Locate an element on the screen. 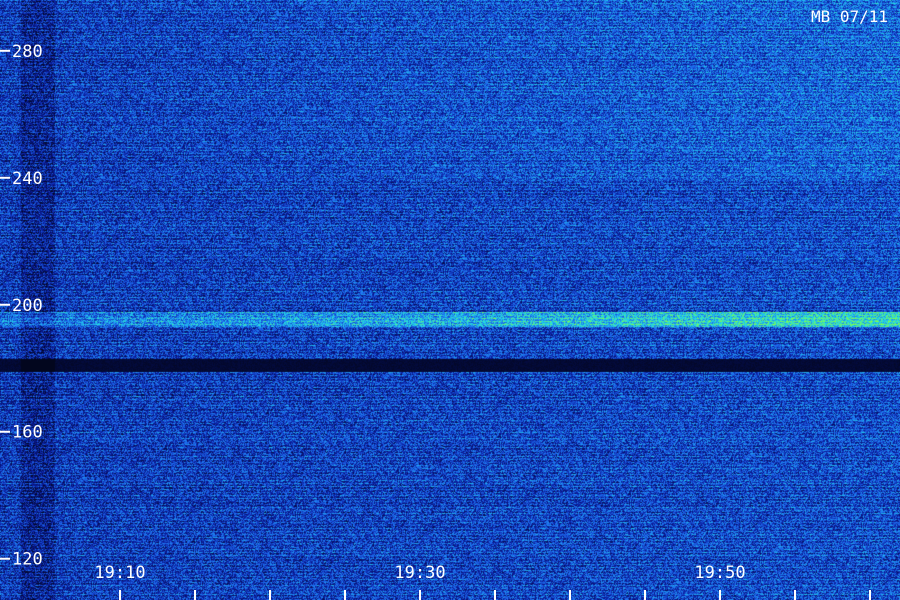 The height and width of the screenshot is (600, 900). x-tick-label: 19:30 is located at coordinates (419, 573).